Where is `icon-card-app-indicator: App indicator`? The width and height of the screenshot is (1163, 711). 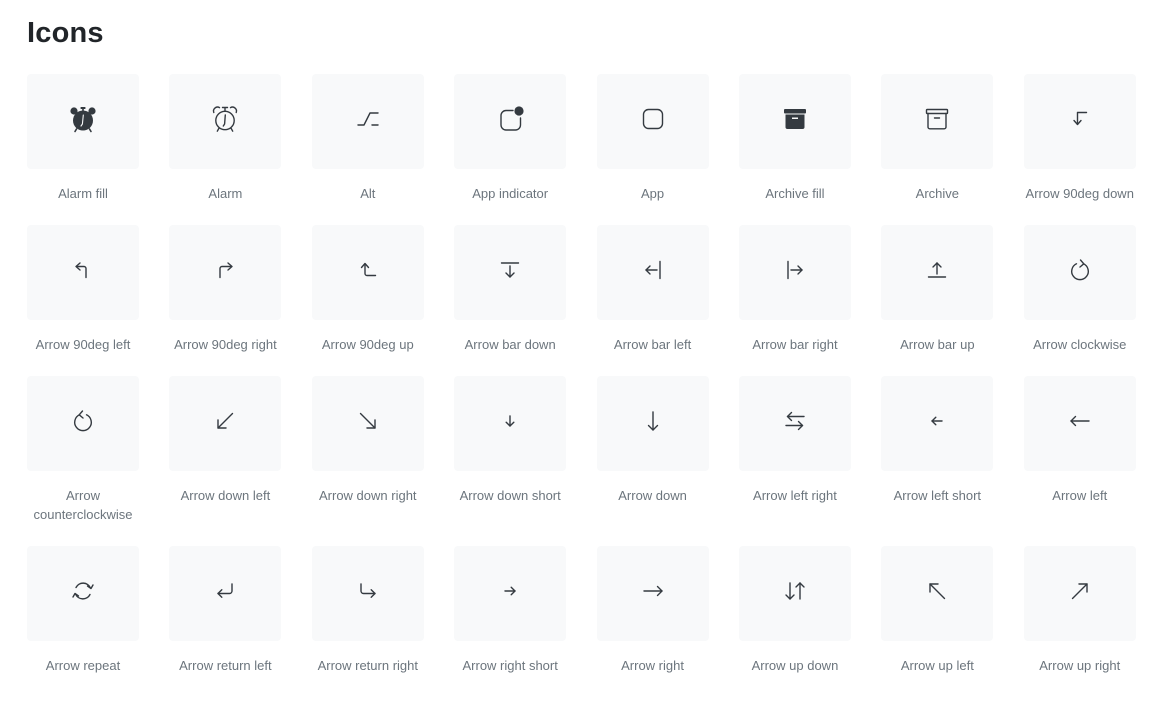 icon-card-app-indicator: App indicator is located at coordinates (510, 149).